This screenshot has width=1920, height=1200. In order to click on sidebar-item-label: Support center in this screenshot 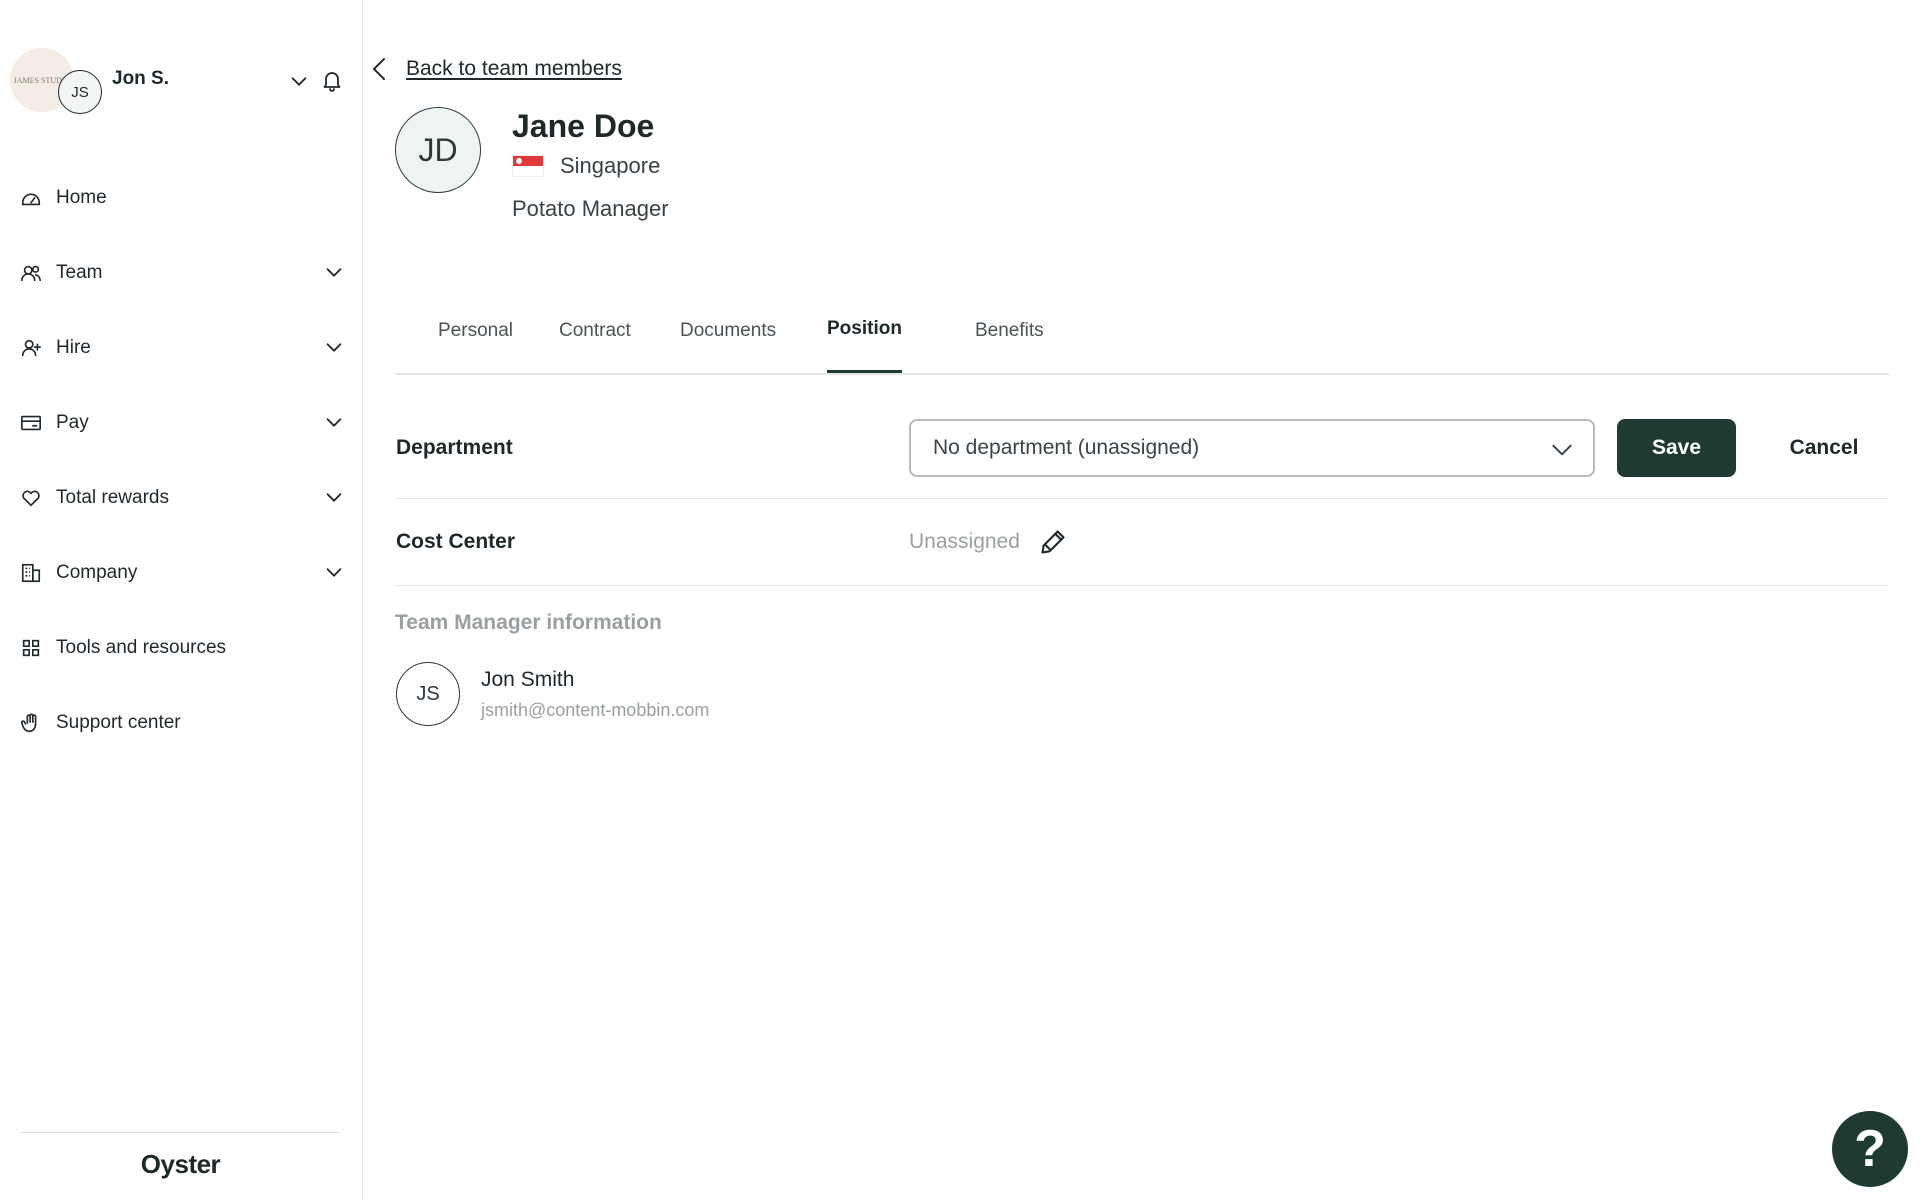, I will do `click(118, 722)`.